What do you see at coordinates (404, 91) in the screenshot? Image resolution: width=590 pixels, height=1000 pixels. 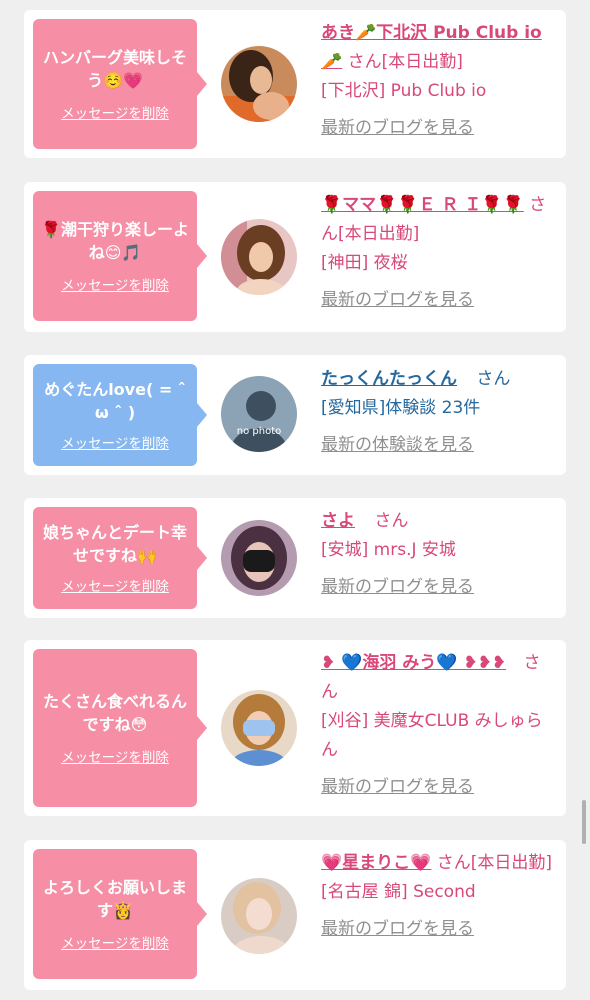 I see `sender-shop: [下北沢] Pub Club io` at bounding box center [404, 91].